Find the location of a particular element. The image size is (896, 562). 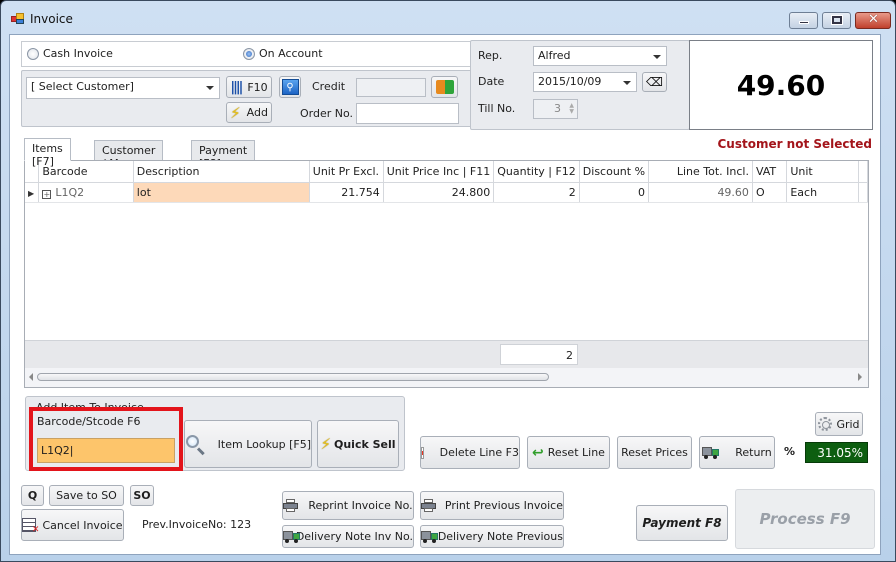

q-button: Q is located at coordinates (32, 495).